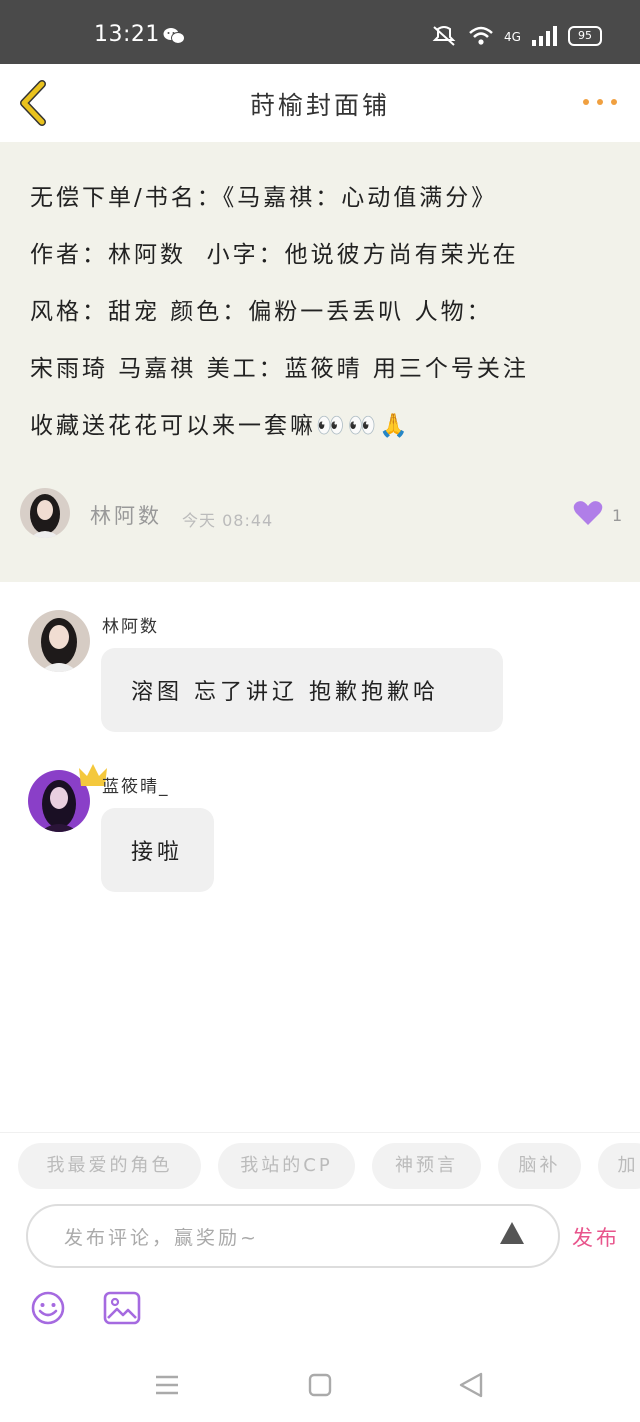 The height and width of the screenshot is (1422, 640). What do you see at coordinates (228, 520) in the screenshot?
I see `post-time: 今天 08:44` at bounding box center [228, 520].